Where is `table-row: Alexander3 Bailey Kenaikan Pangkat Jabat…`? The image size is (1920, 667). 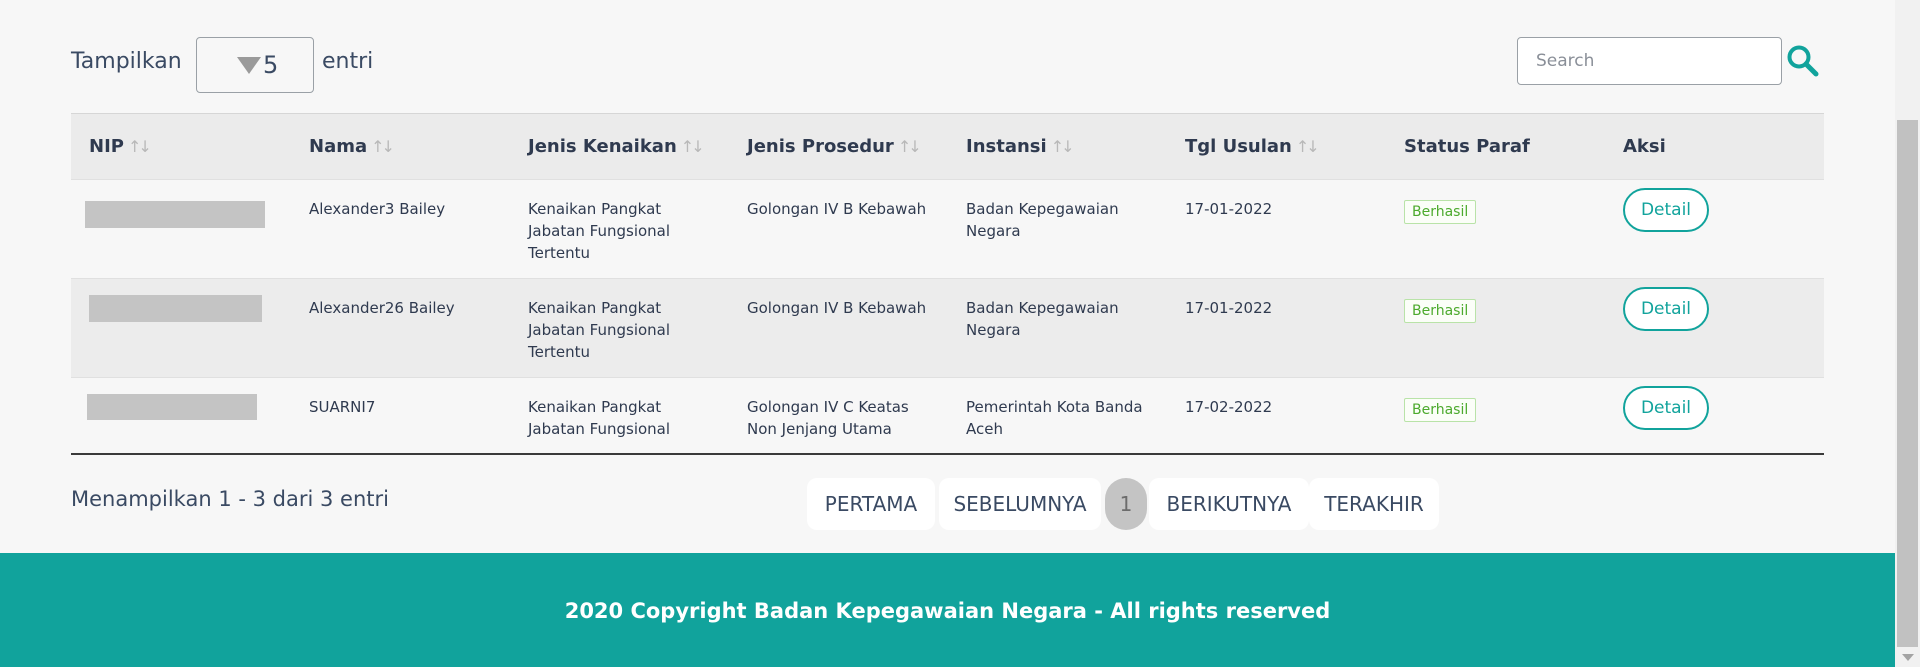
table-row: Alexander3 Bailey Kenaikan Pangkat Jabat… is located at coordinates (947, 228).